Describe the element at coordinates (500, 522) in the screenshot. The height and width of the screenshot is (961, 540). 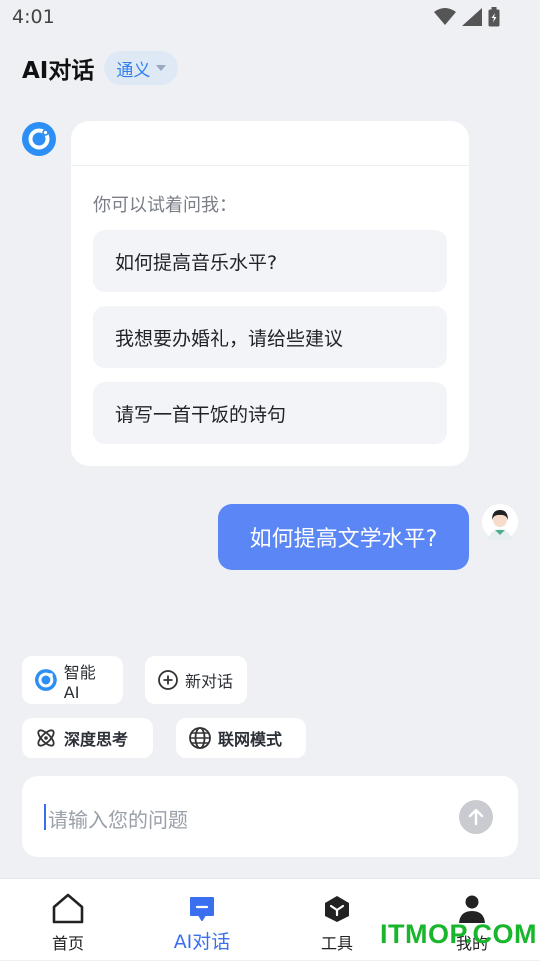
I see `user-avatar-icon` at that location.